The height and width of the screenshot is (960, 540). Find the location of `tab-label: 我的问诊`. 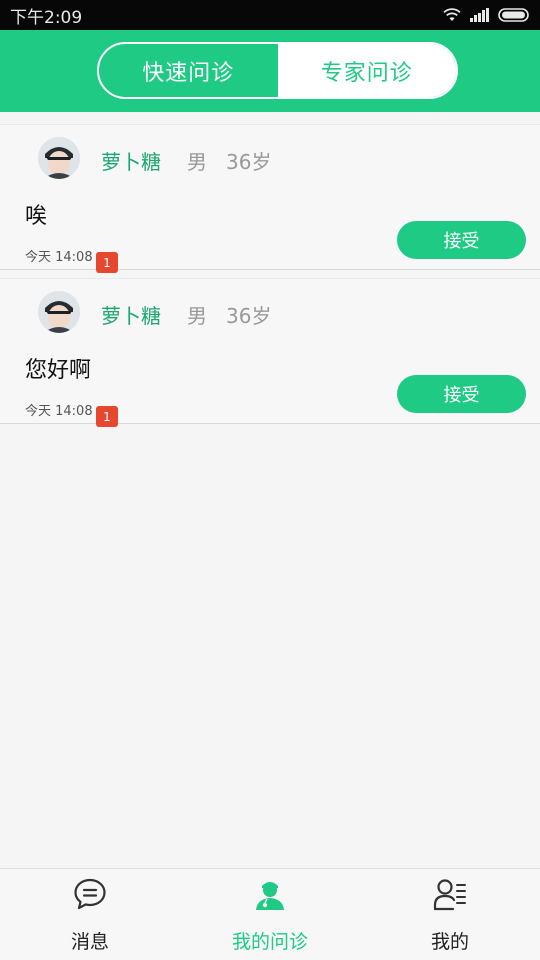

tab-label: 我的问诊 is located at coordinates (269, 942).